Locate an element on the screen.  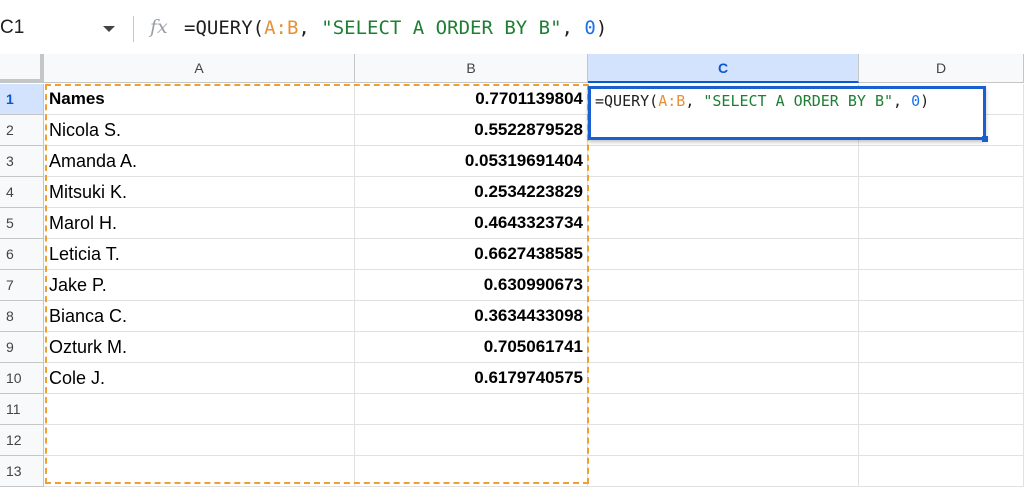
fill-handle is located at coordinates (985, 139).